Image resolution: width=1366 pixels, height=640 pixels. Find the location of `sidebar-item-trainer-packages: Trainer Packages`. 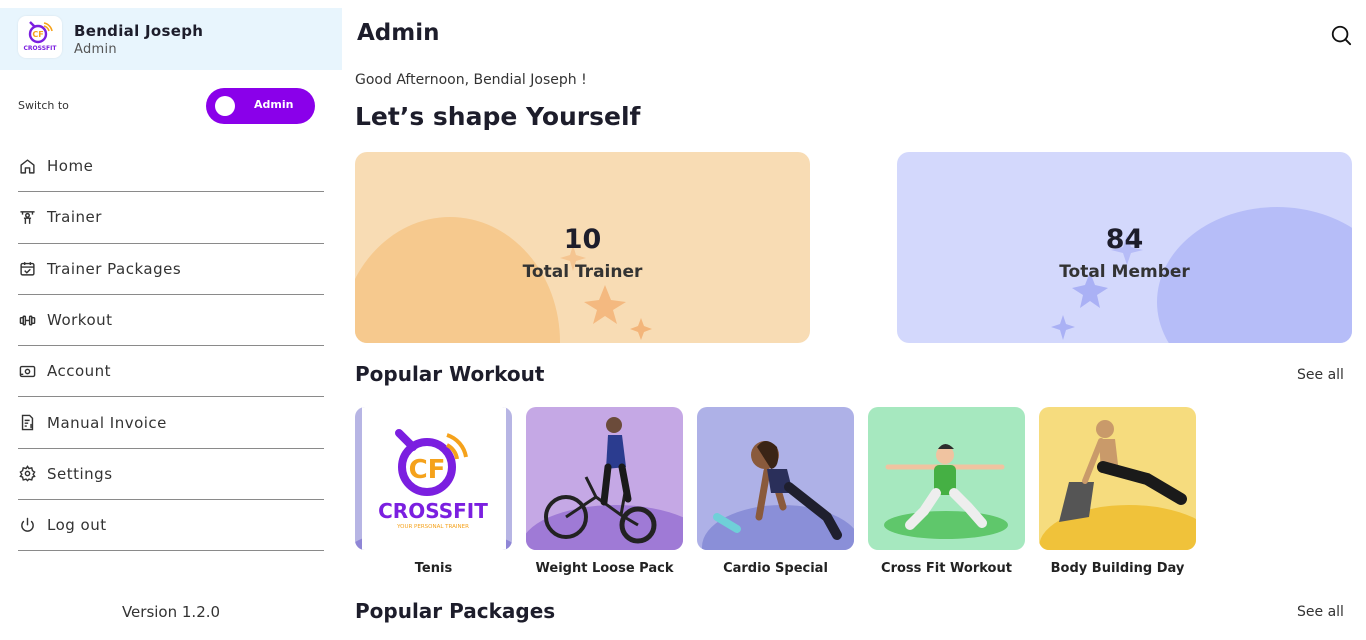

sidebar-item-trainer-packages: Trainer Packages is located at coordinates (171, 269).